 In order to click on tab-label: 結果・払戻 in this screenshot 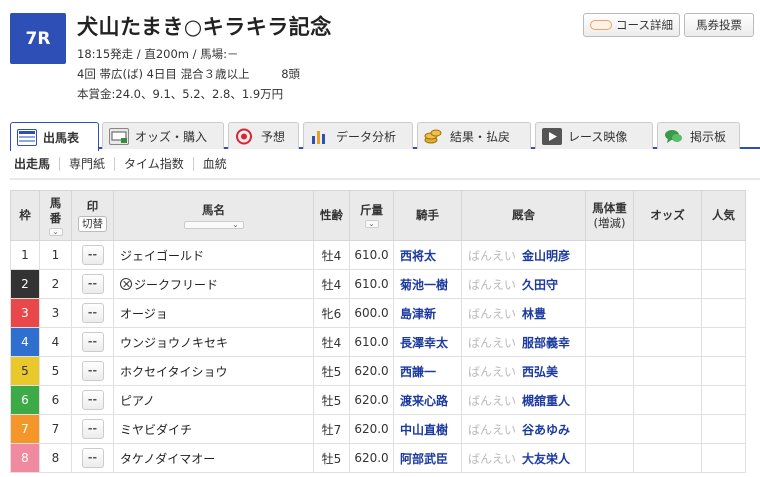, I will do `click(480, 136)`.